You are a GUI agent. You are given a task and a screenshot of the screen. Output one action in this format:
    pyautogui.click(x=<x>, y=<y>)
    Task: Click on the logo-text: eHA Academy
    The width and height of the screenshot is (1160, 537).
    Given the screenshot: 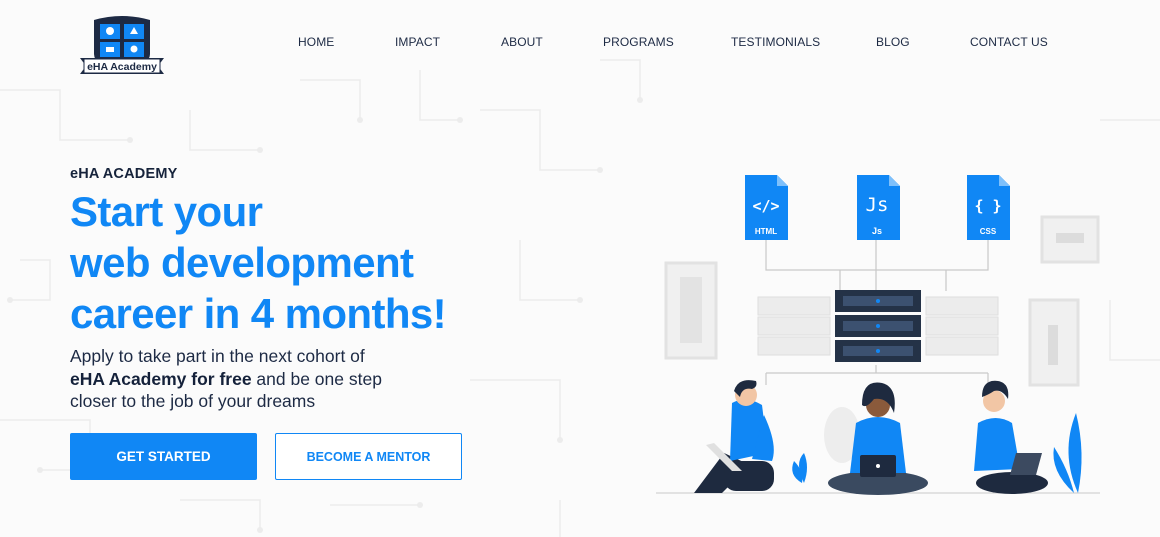 What is the action you would take?
    pyautogui.click(x=122, y=67)
    